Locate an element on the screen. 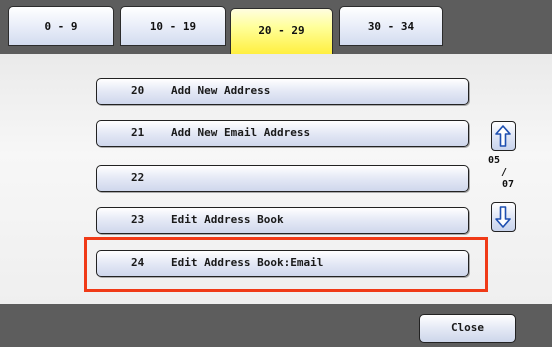 The width and height of the screenshot is (552, 347). entry-button-21: 21 Add New Email Address is located at coordinates (282, 133).